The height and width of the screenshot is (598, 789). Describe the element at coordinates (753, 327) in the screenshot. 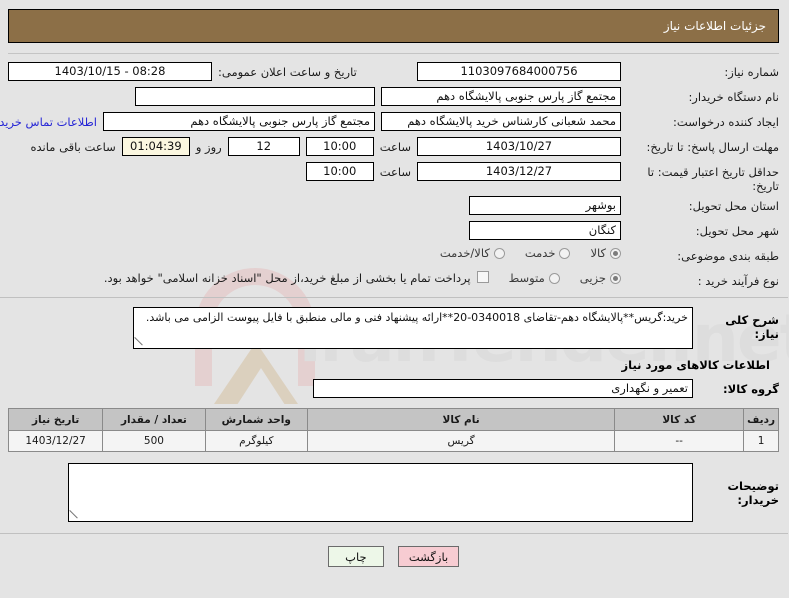

I see `description-label: شرح کلی نیاز:` at that location.